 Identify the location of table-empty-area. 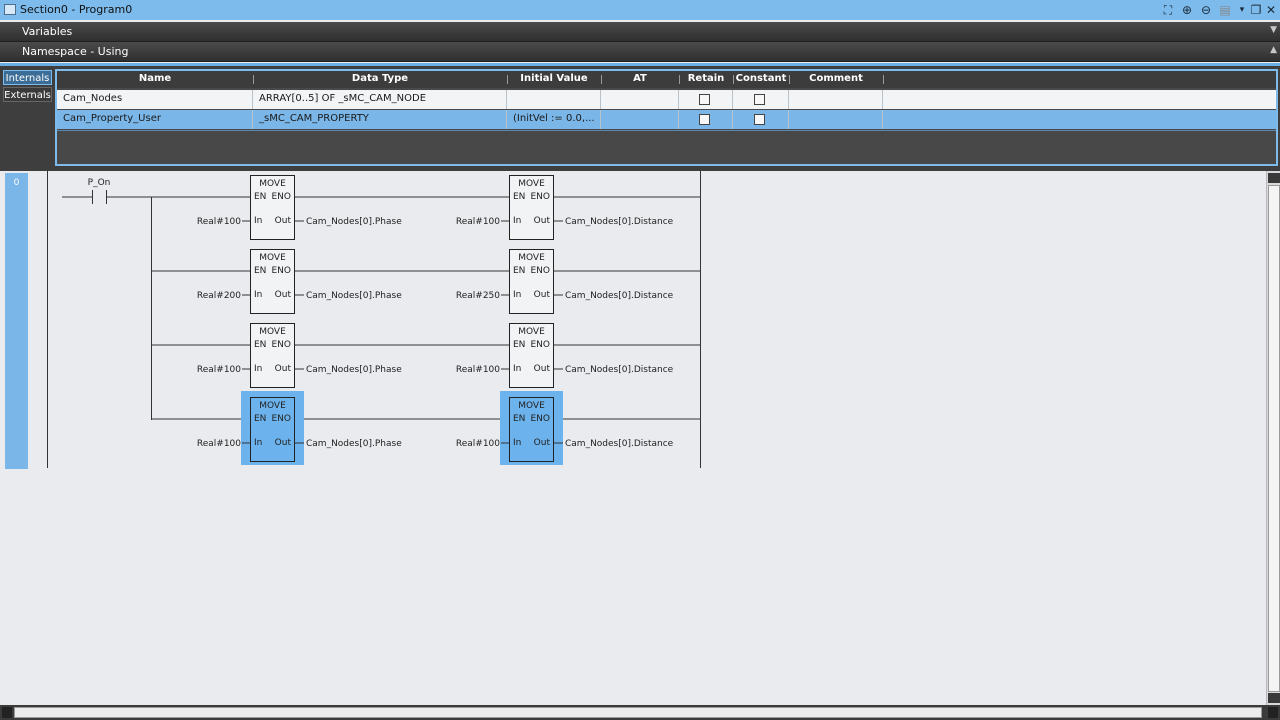
(666, 147).